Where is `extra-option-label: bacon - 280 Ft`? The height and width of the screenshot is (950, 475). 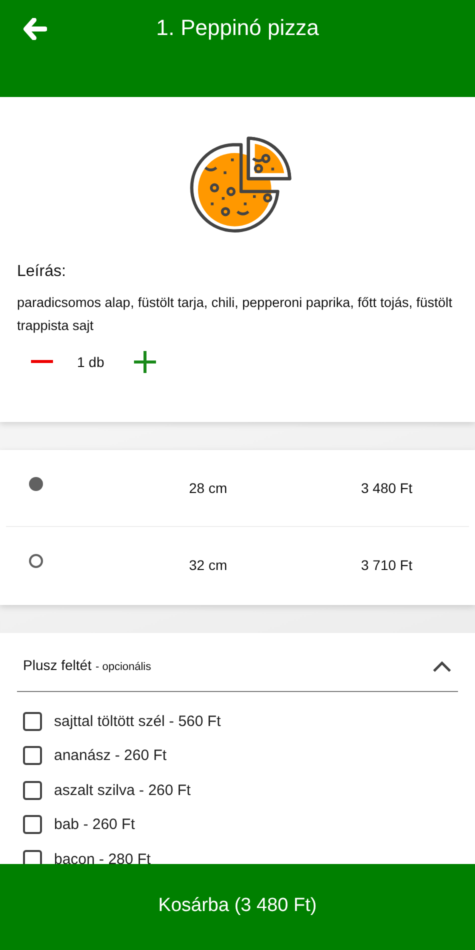
extra-option-label: bacon - 280 Ft is located at coordinates (102, 857).